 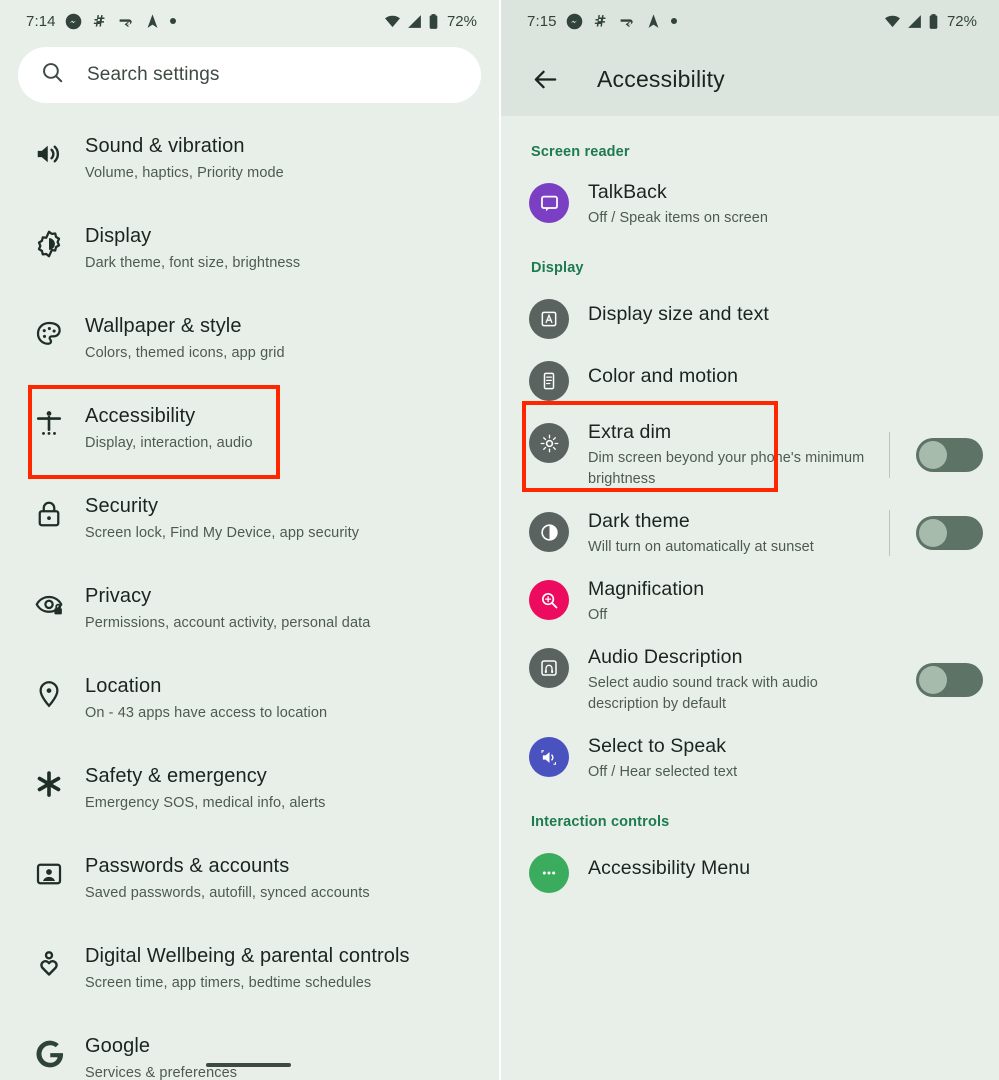 What do you see at coordinates (750, 758) in the screenshot?
I see `accessibility-item-select-to-speak: Select to Speak Off / Hear selected text` at bounding box center [750, 758].